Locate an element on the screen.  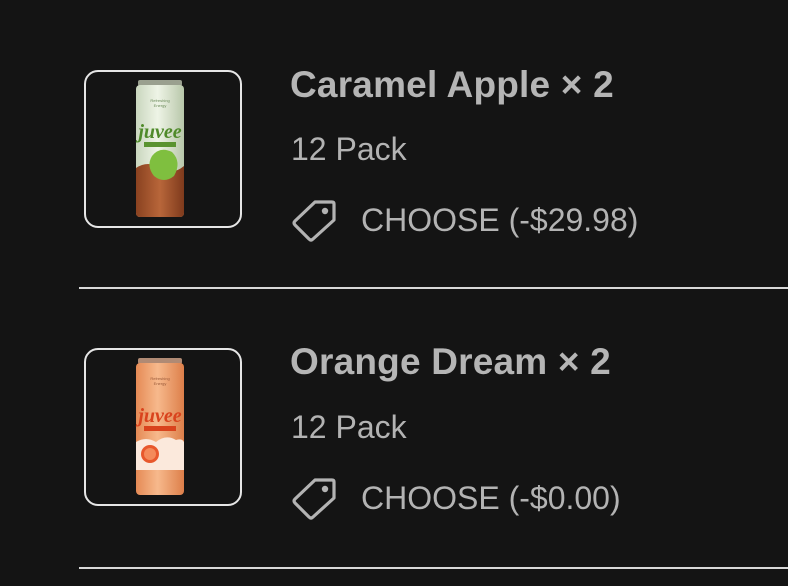
discount-code: CHOOSE (-$29.98) is located at coordinates (500, 219).